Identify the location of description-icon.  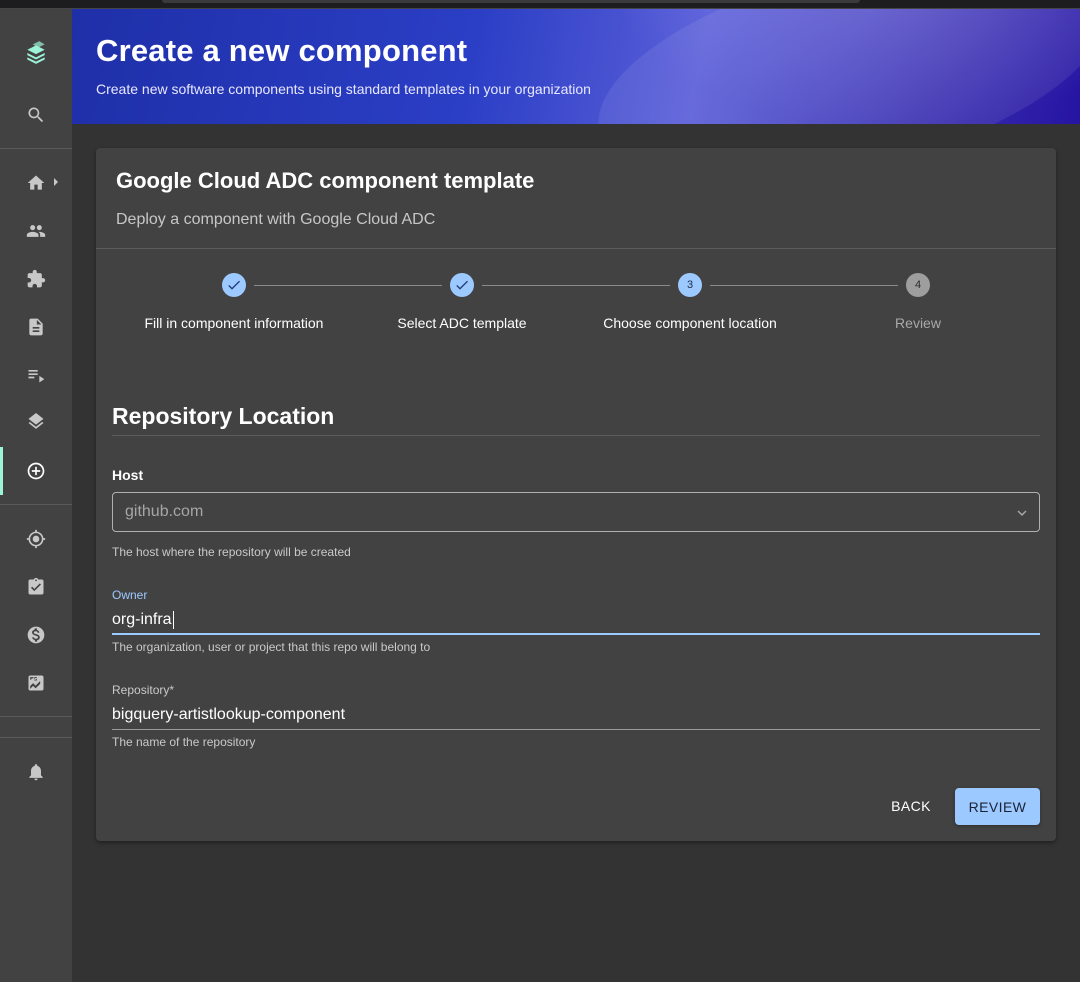
(36, 327).